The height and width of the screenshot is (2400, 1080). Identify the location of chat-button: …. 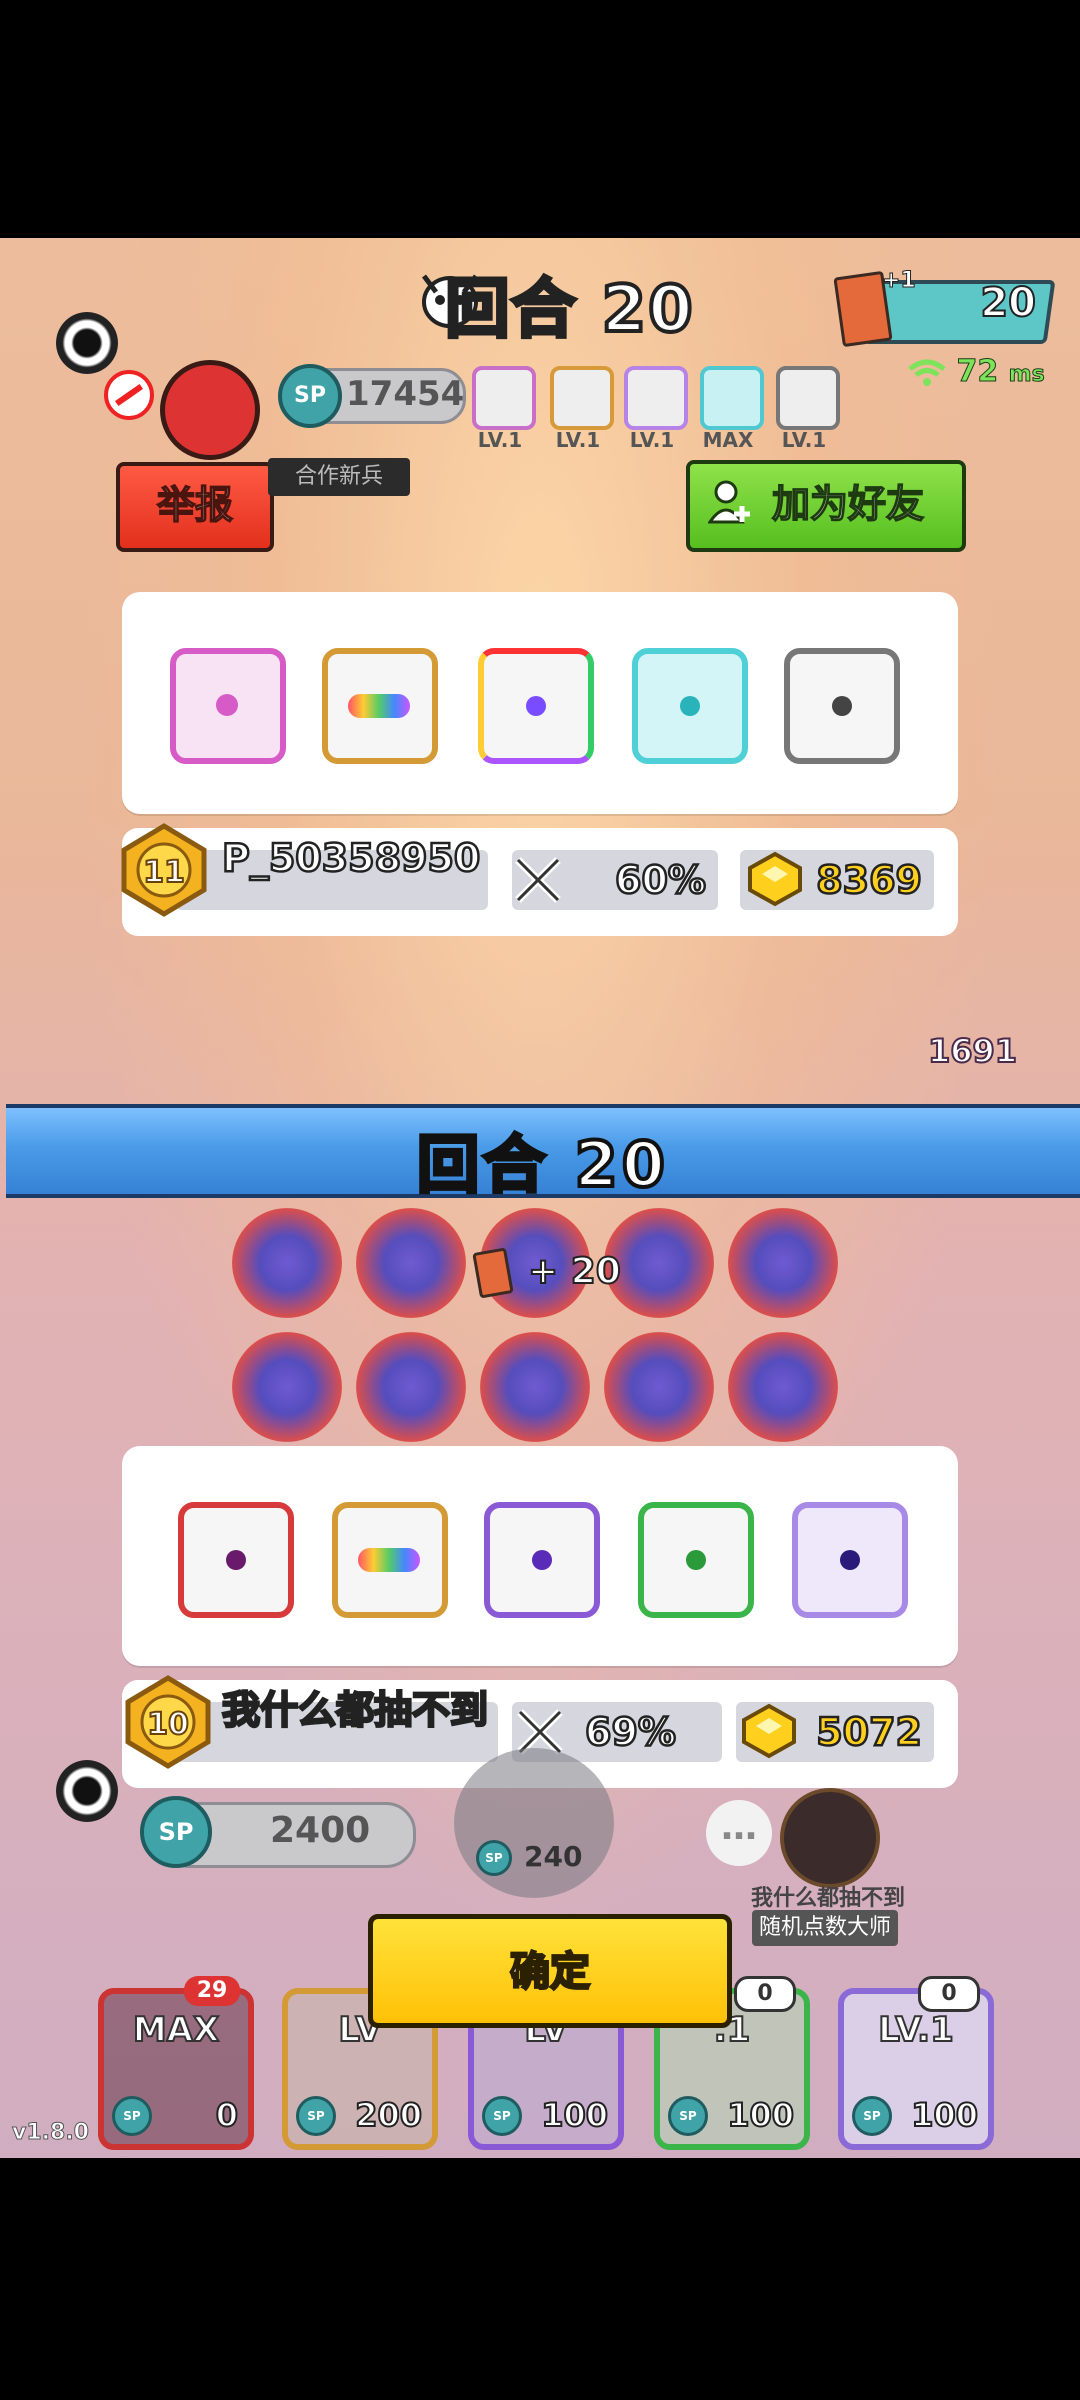
(739, 1833).